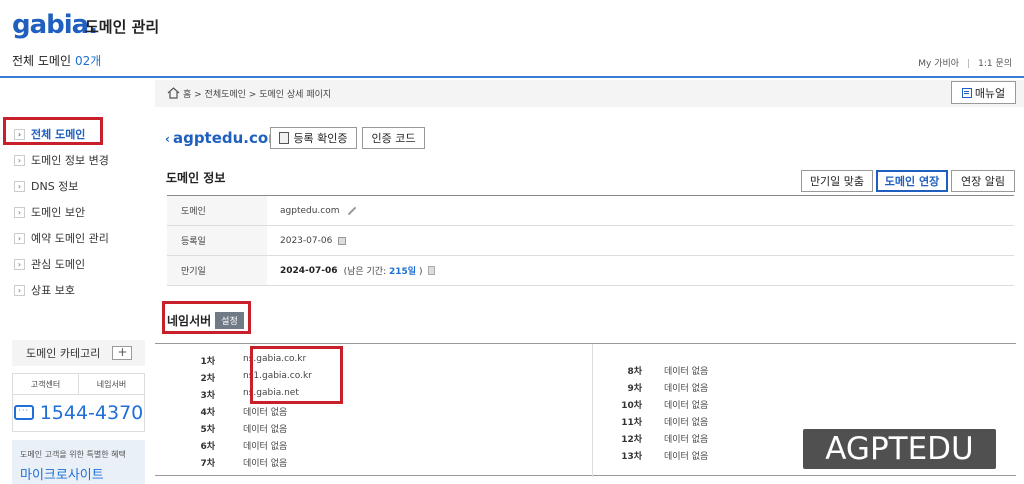 This screenshot has width=1024, height=484. I want to click on auth-code-label: 인증 코드, so click(393, 138).